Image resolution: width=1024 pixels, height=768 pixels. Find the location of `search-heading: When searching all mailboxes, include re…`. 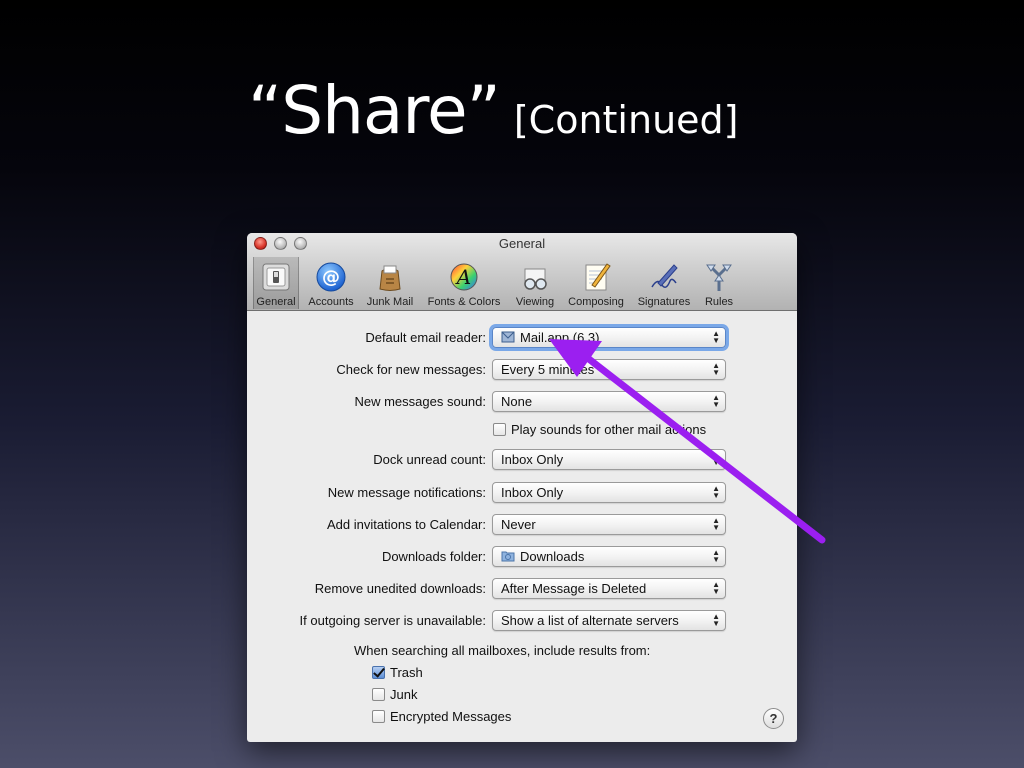

search-heading: When searching all mailboxes, include re… is located at coordinates (502, 650).